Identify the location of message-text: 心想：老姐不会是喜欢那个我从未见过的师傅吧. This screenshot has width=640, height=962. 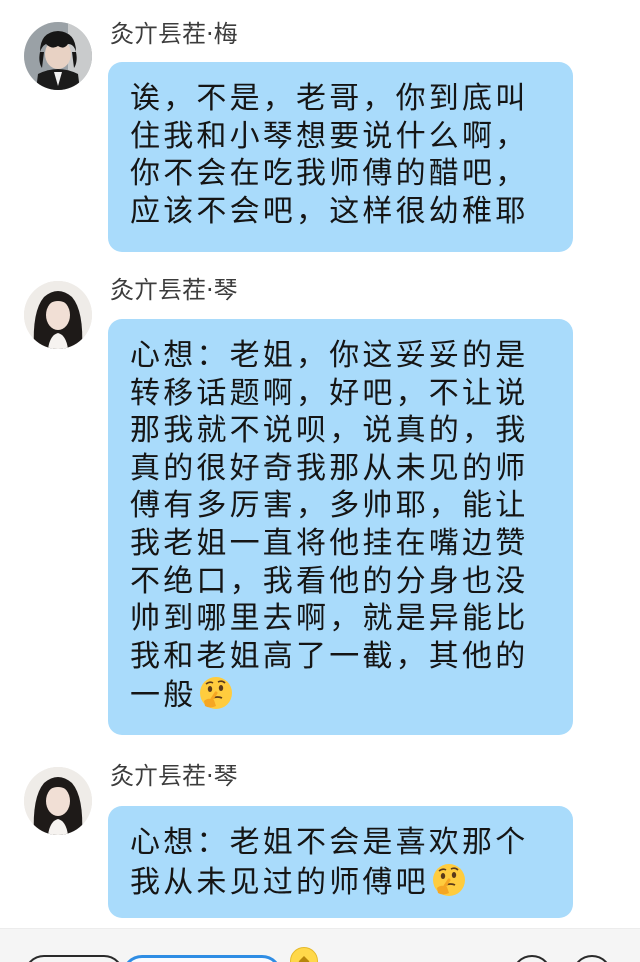
(329, 862).